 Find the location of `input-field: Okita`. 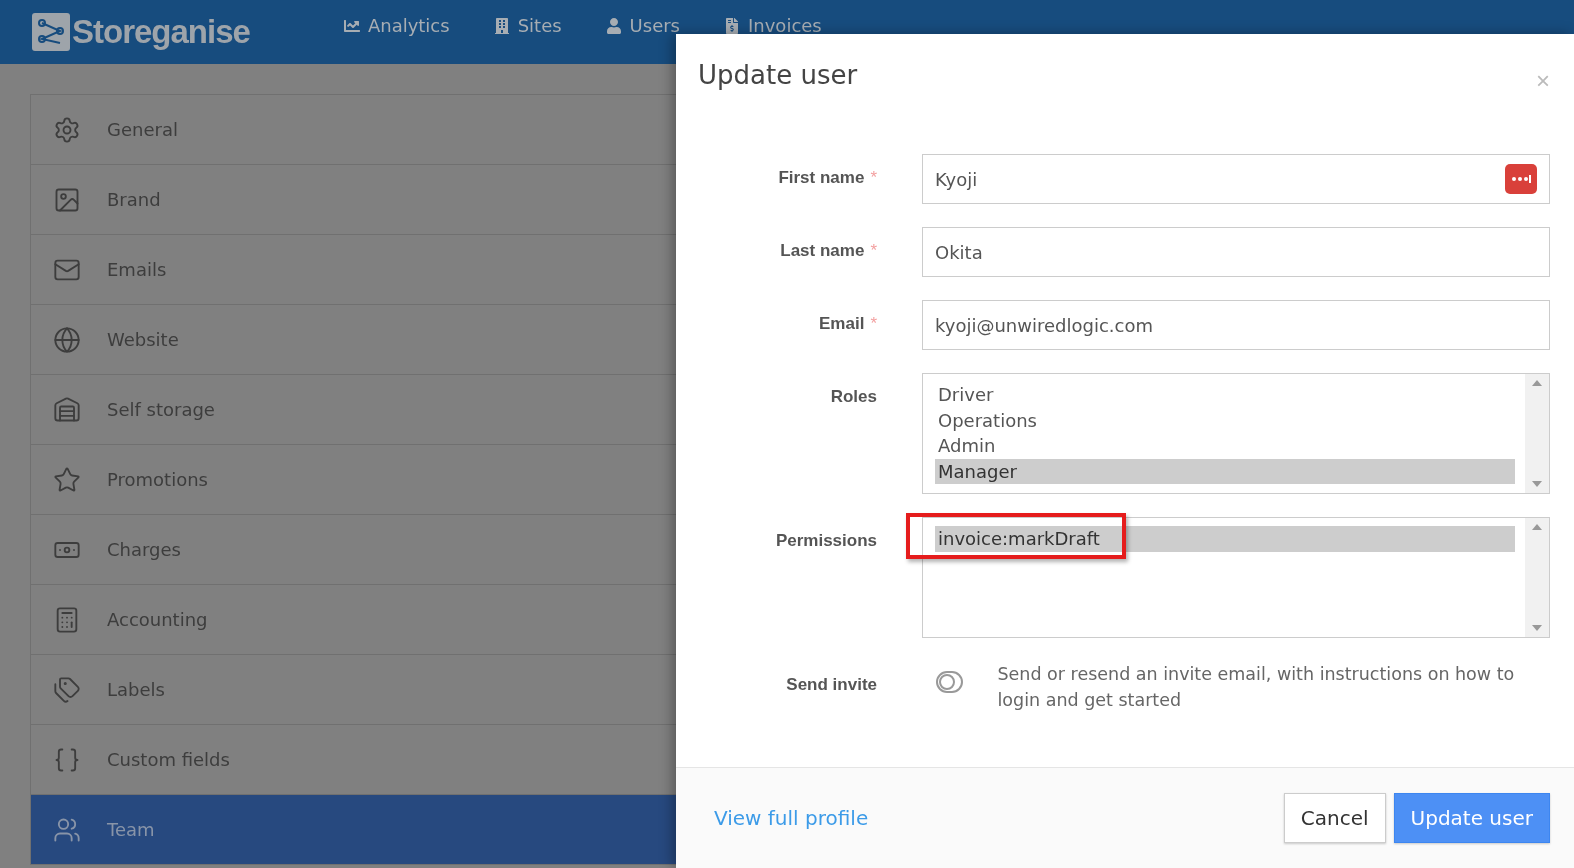

input-field: Okita is located at coordinates (1236, 252).